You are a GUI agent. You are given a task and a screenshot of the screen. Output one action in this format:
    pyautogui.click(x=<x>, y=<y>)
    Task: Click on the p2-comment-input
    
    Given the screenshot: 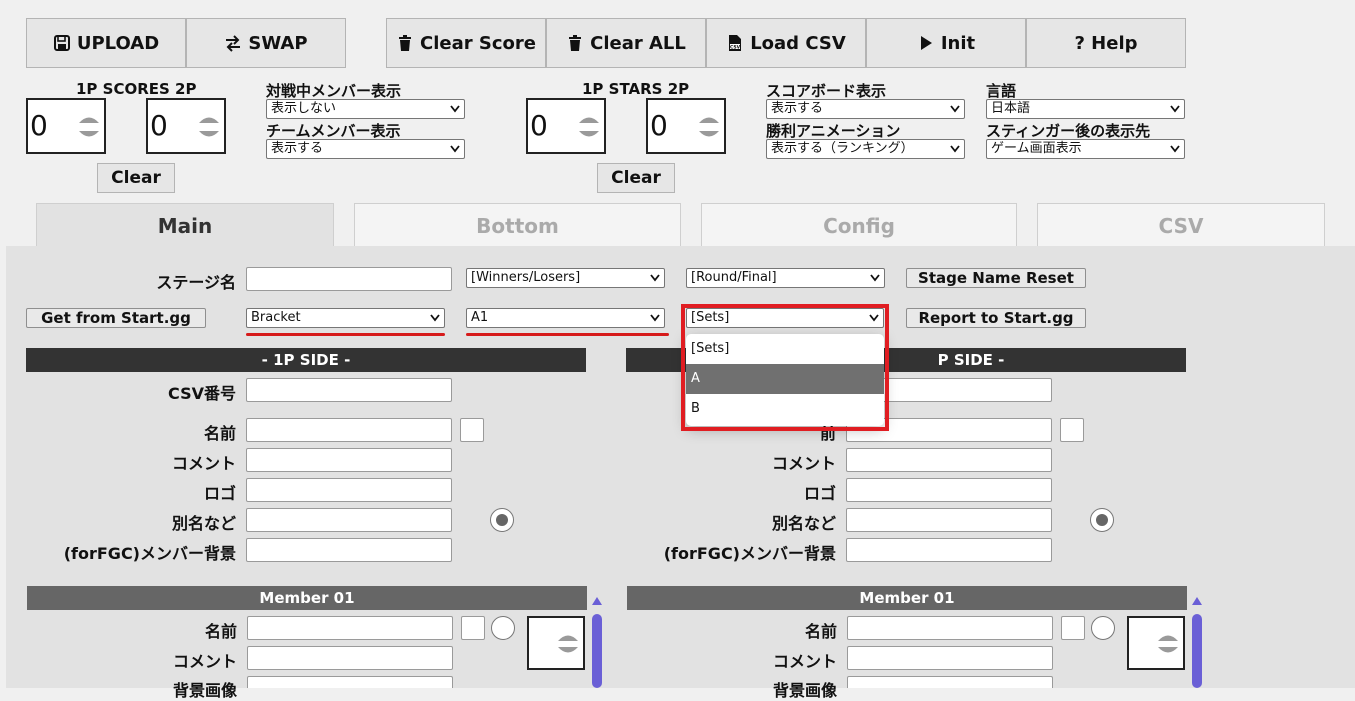 What is the action you would take?
    pyautogui.click(x=949, y=460)
    